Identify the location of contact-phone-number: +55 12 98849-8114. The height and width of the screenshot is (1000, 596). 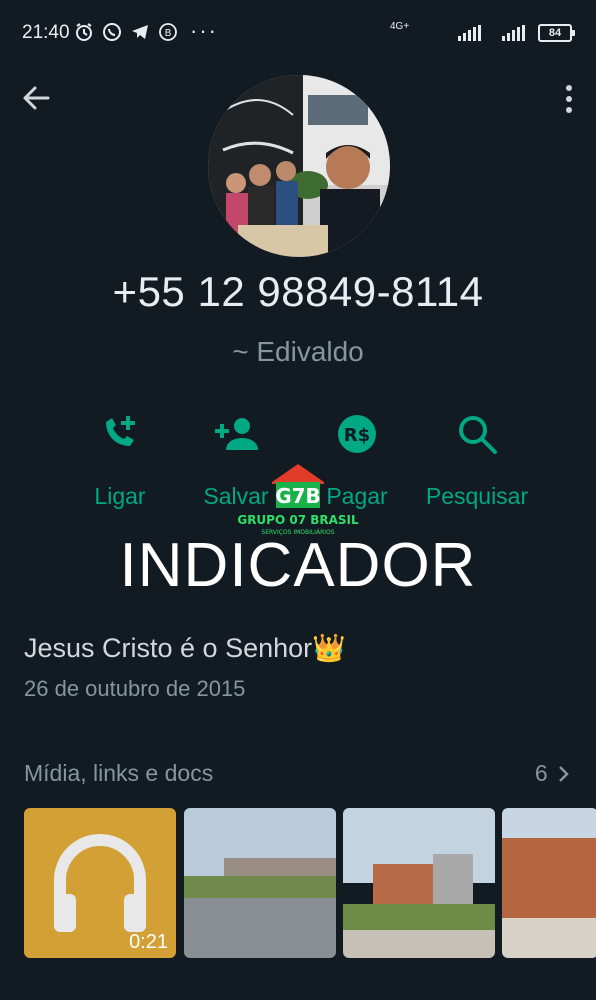
(298, 291).